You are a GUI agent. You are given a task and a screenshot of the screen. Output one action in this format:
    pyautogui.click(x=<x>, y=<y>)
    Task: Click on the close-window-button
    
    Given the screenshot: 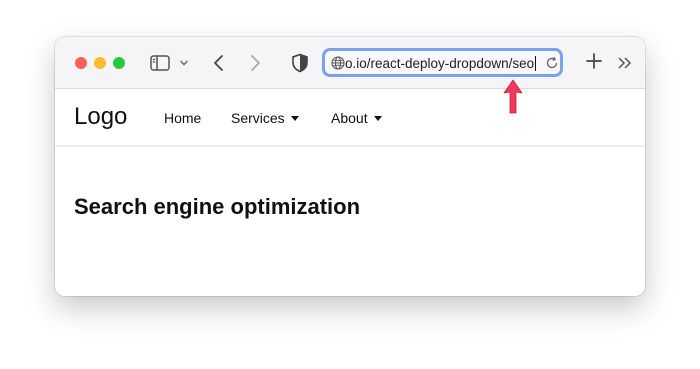 What is the action you would take?
    pyautogui.click(x=81, y=63)
    